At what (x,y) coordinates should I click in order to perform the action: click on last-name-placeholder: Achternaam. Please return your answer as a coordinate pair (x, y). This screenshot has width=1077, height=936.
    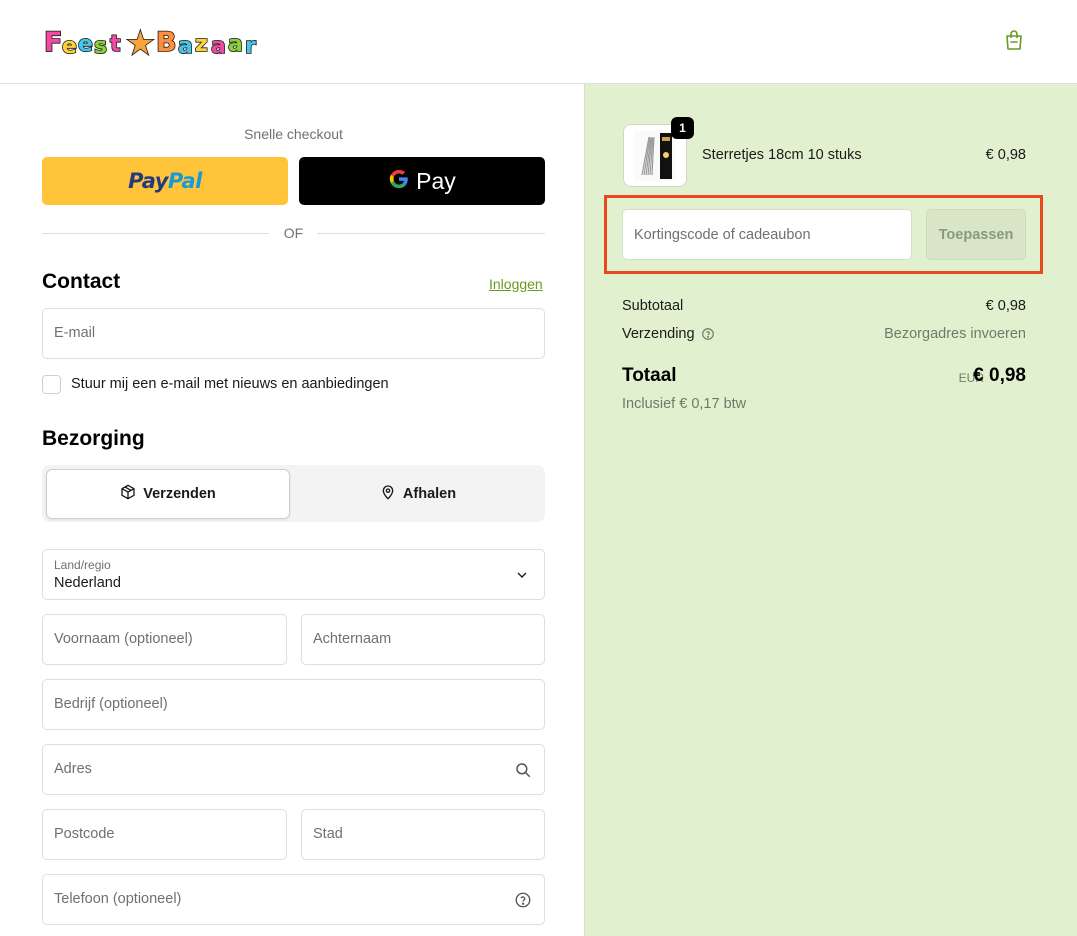
    Looking at the image, I should click on (352, 639).